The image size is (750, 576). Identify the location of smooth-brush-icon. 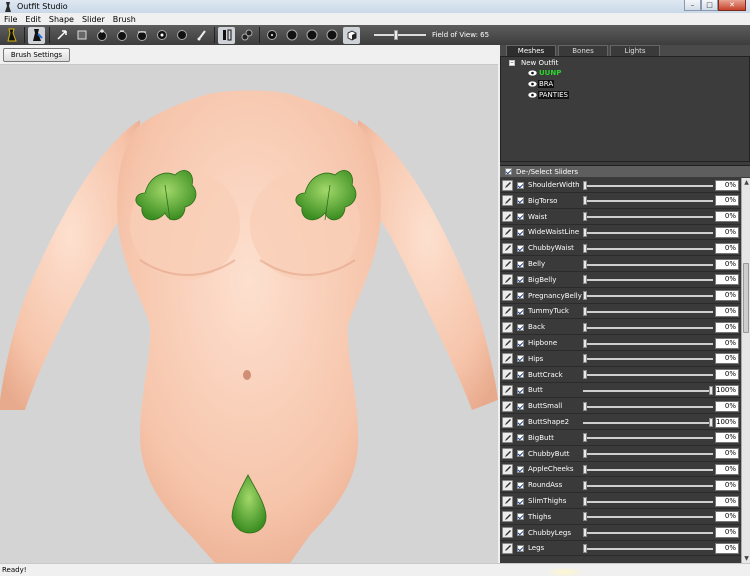
(161, 35).